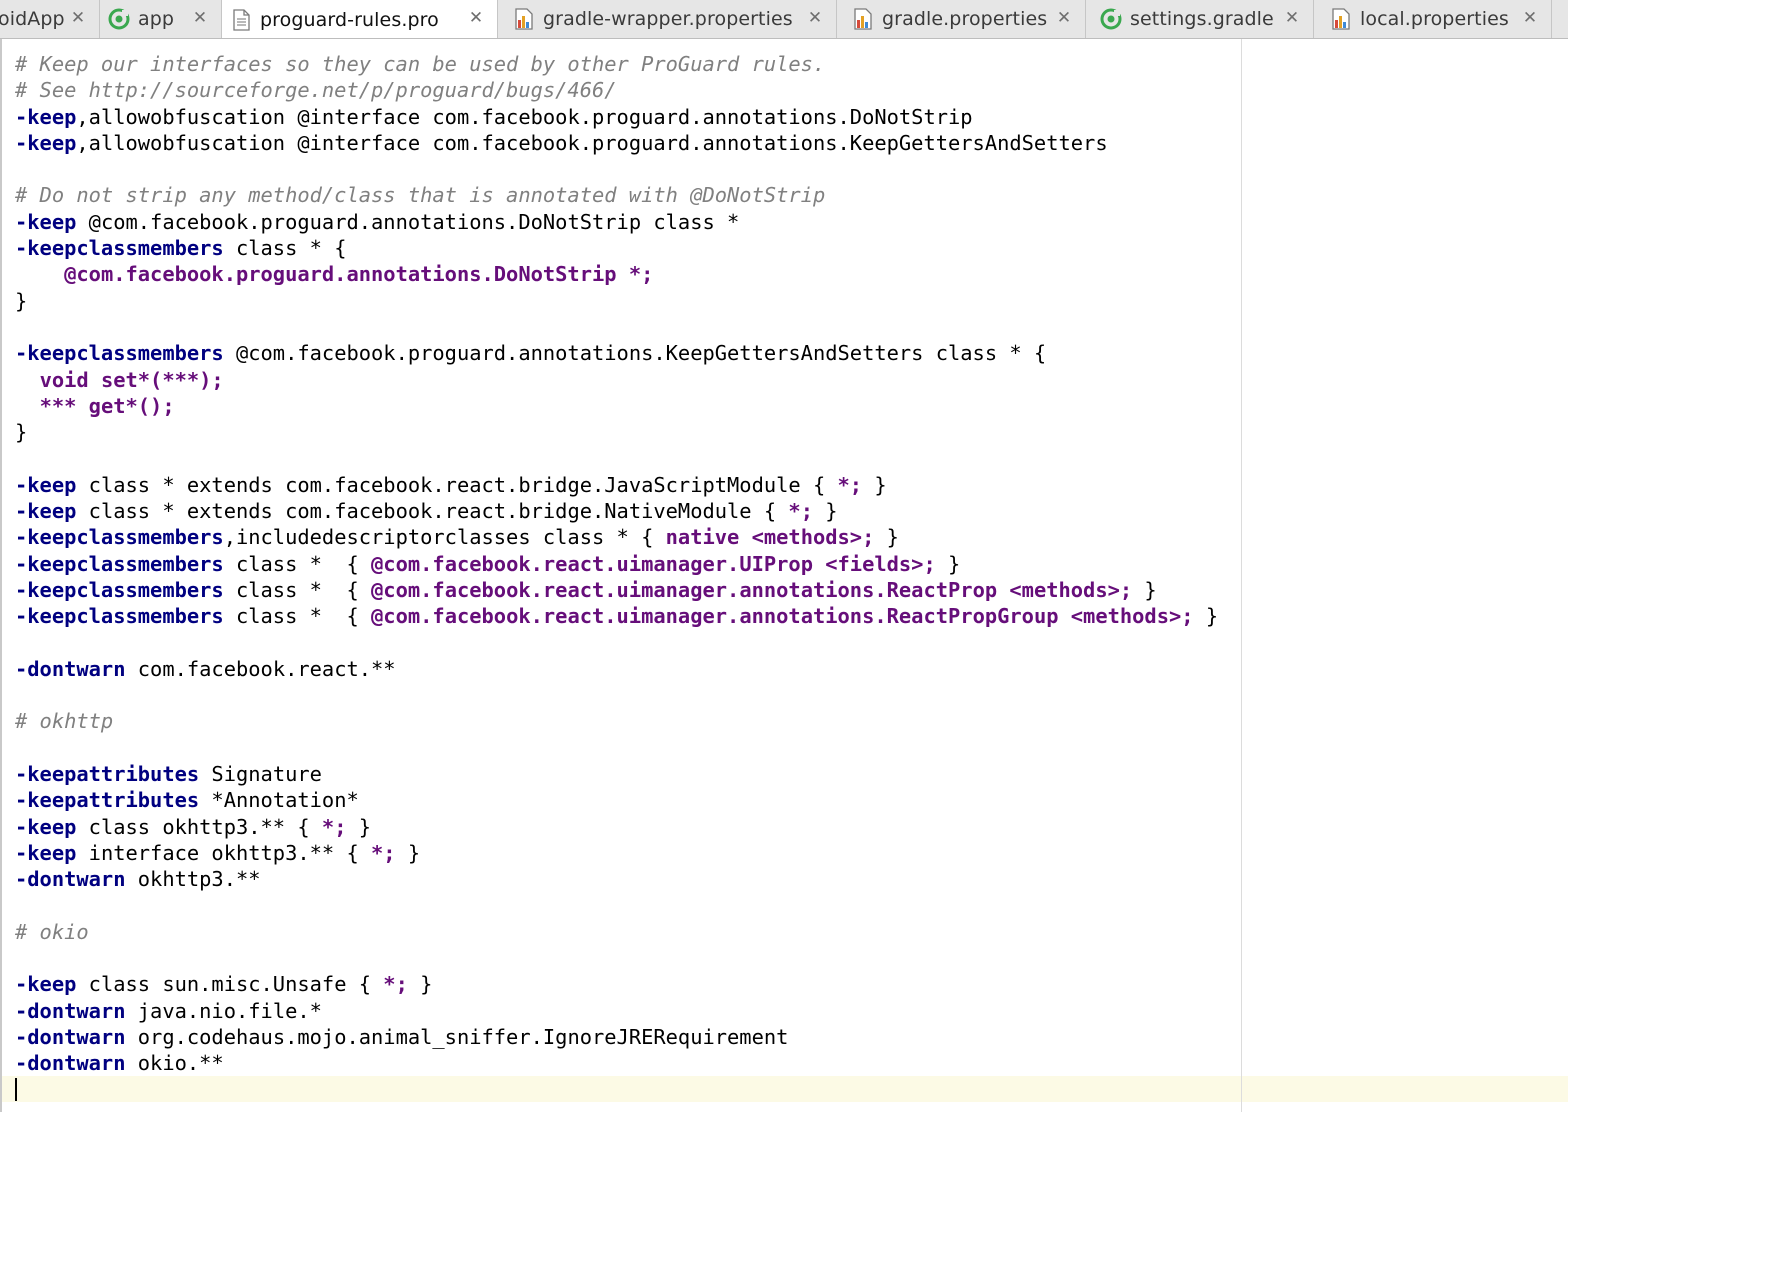 The image size is (1790, 1268). Describe the element at coordinates (616, 1063) in the screenshot. I see `code-line: -dontwarn okio.**` at that location.